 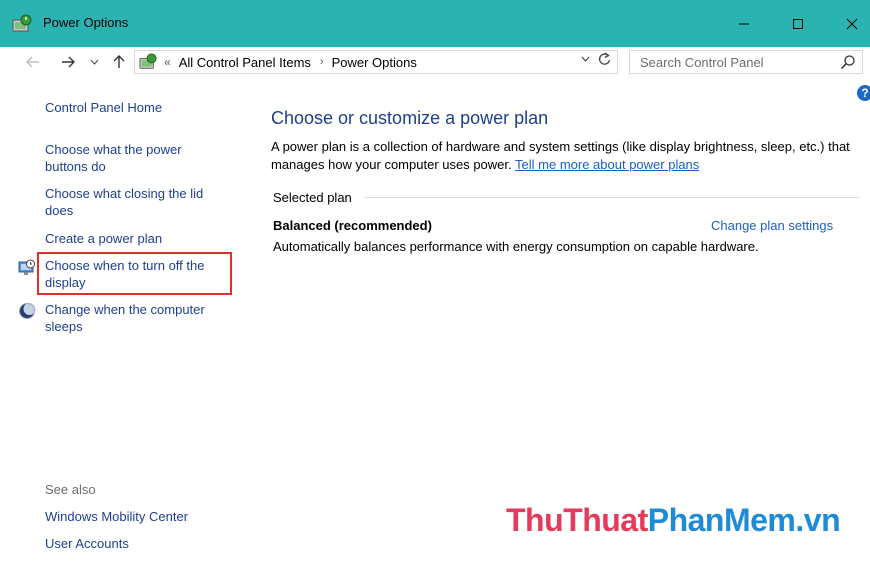 What do you see at coordinates (863, 93) in the screenshot?
I see `help-button: ?` at bounding box center [863, 93].